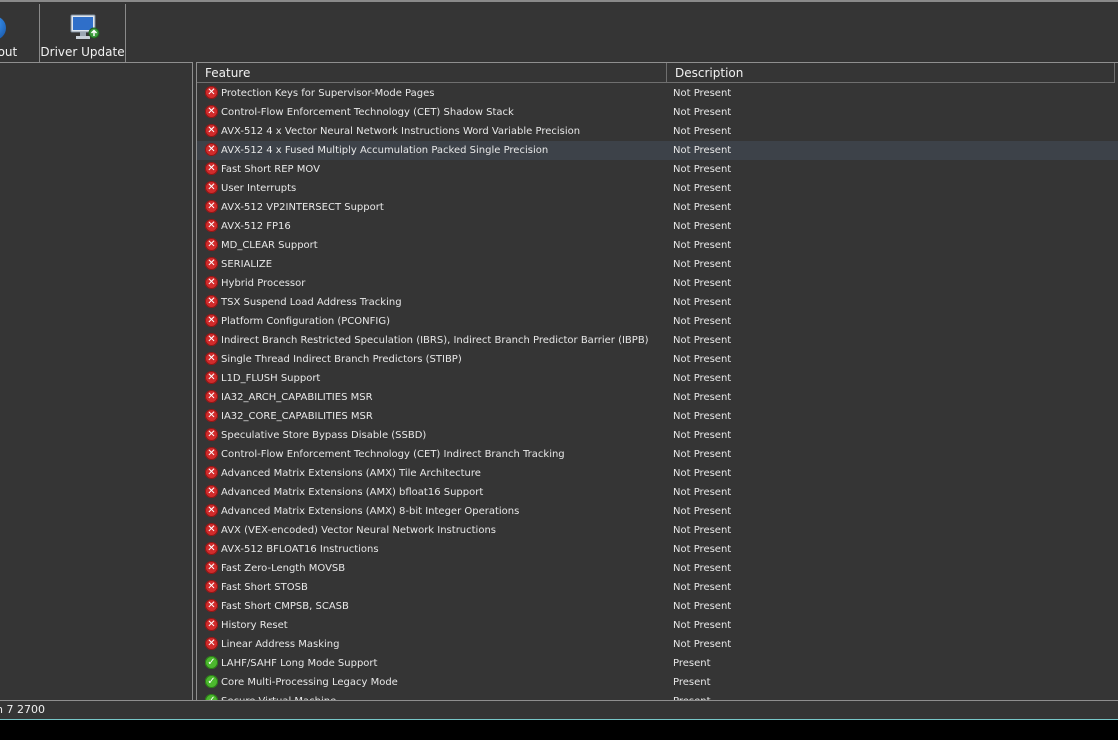 This screenshot has width=1118, height=740. Describe the element at coordinates (271, 378) in the screenshot. I see `feature-name: L1D_FLUSH Support` at that location.